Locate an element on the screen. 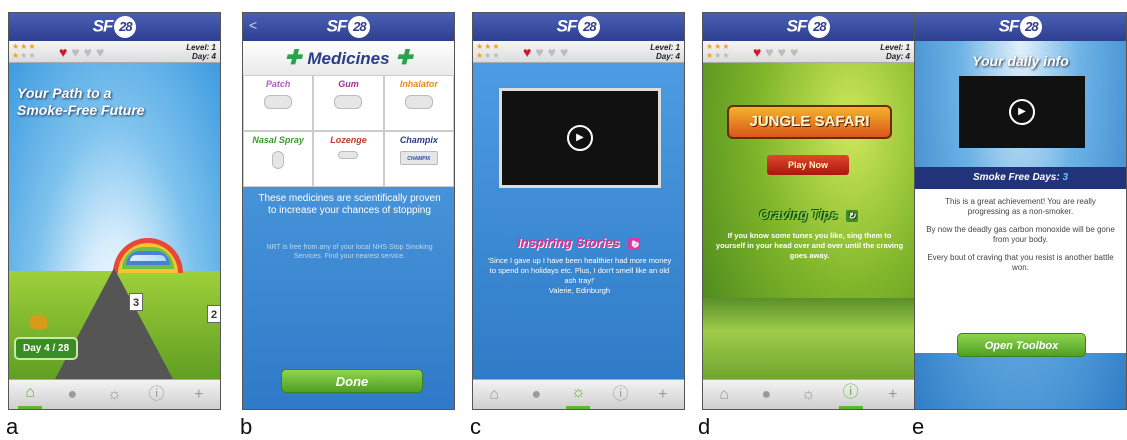  day-progress-badge: Day 4 / 28 is located at coordinates (46, 348).